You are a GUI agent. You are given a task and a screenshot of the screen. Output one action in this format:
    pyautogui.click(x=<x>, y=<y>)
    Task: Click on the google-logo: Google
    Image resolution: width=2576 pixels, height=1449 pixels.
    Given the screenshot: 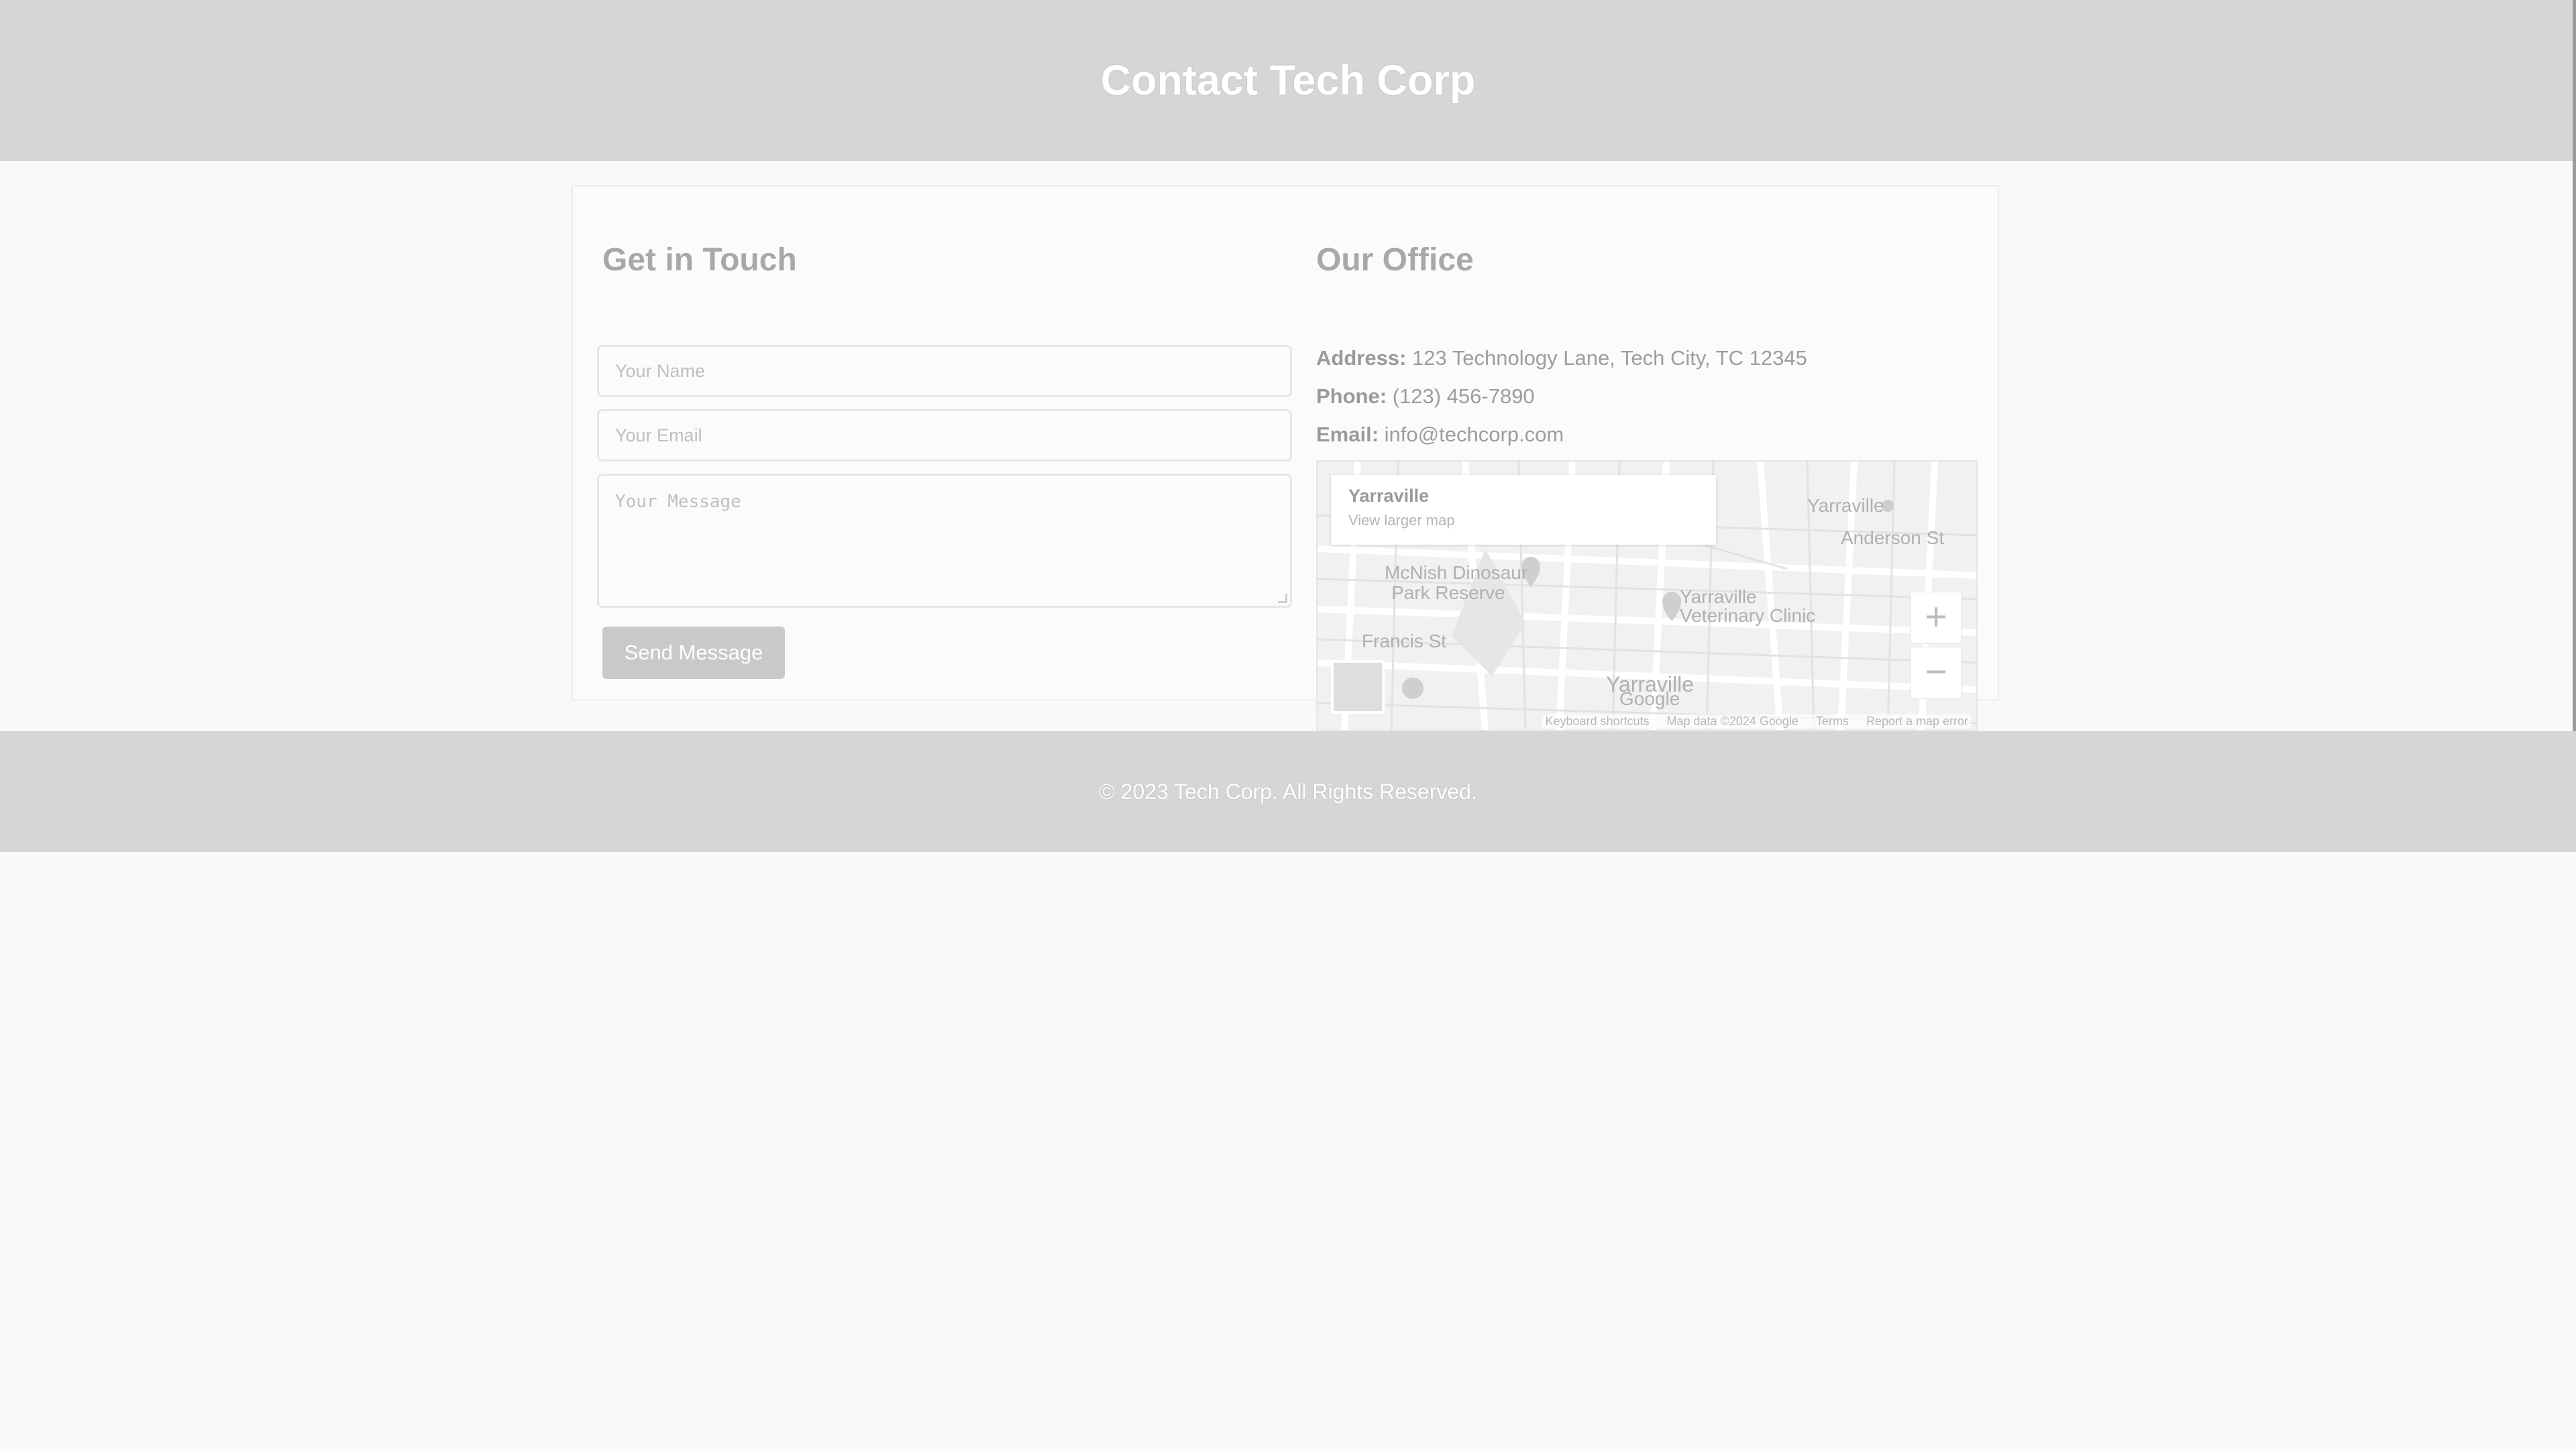 What is the action you would take?
    pyautogui.click(x=1649, y=698)
    